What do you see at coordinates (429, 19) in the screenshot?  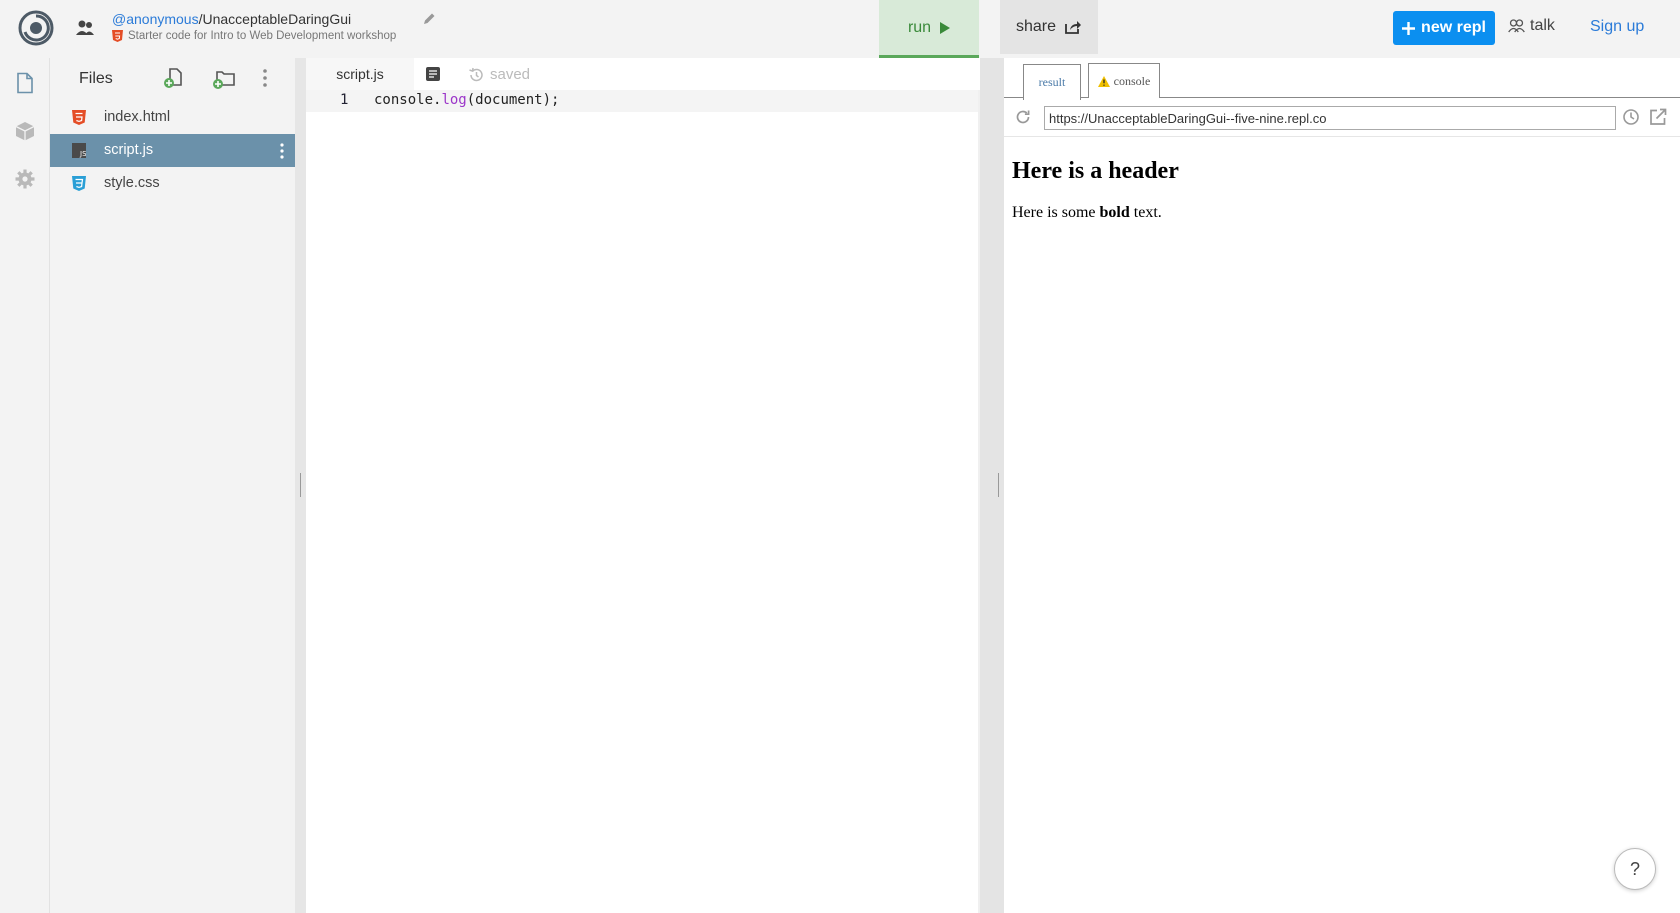 I see `pencil-icon` at bounding box center [429, 19].